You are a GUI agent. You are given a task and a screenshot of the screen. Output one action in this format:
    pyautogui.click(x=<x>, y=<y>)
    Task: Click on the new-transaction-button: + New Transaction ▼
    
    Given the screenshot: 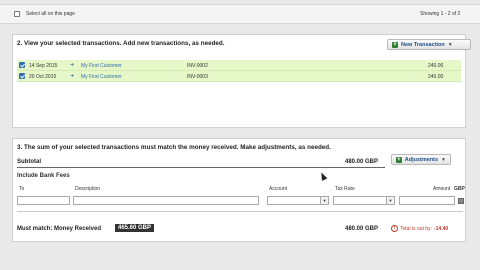 What is the action you would take?
    pyautogui.click(x=429, y=44)
    